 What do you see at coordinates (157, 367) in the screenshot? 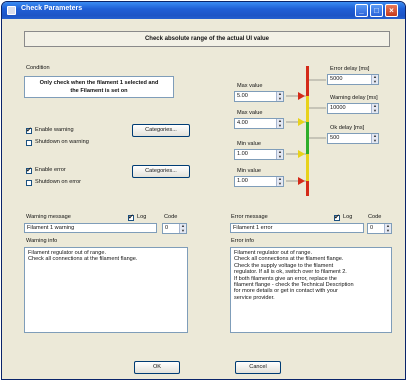
I see `ok-button: OK` at bounding box center [157, 367].